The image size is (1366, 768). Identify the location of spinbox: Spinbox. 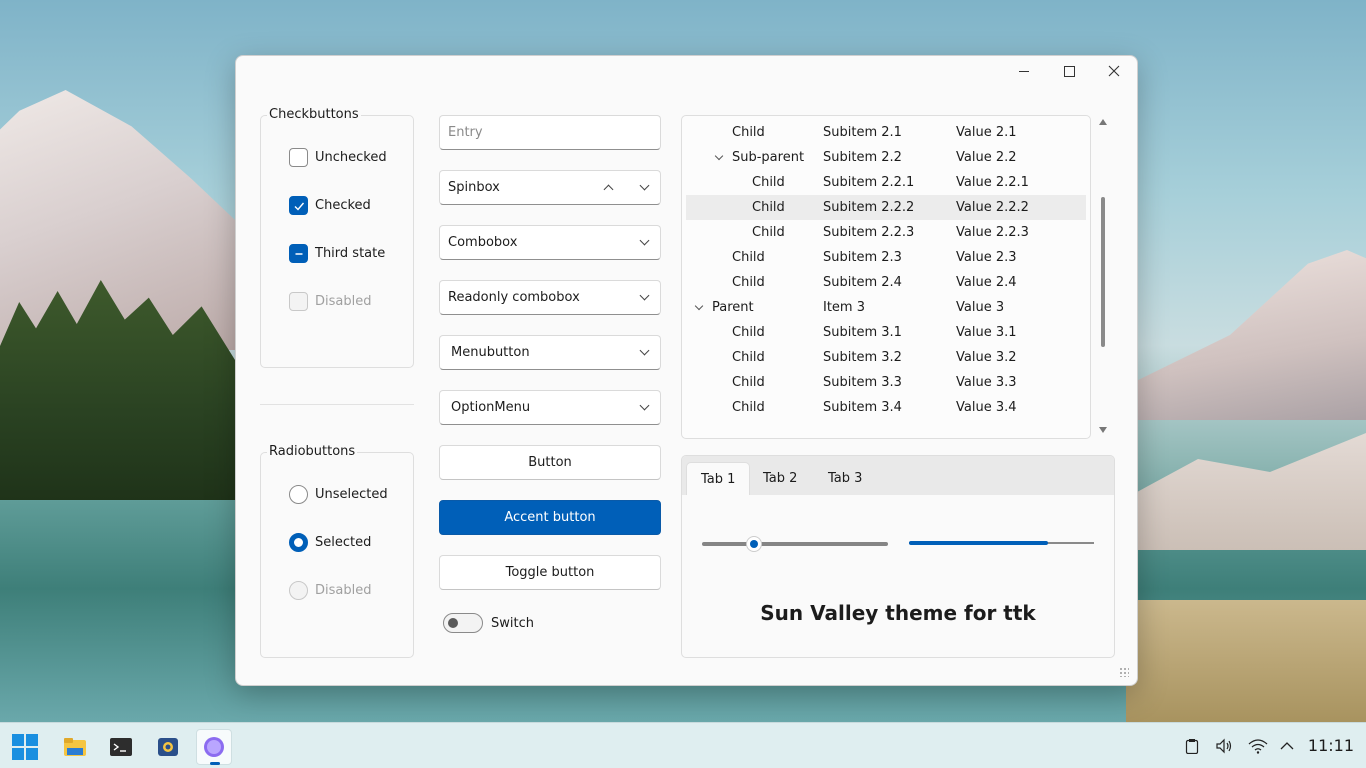
(550, 187).